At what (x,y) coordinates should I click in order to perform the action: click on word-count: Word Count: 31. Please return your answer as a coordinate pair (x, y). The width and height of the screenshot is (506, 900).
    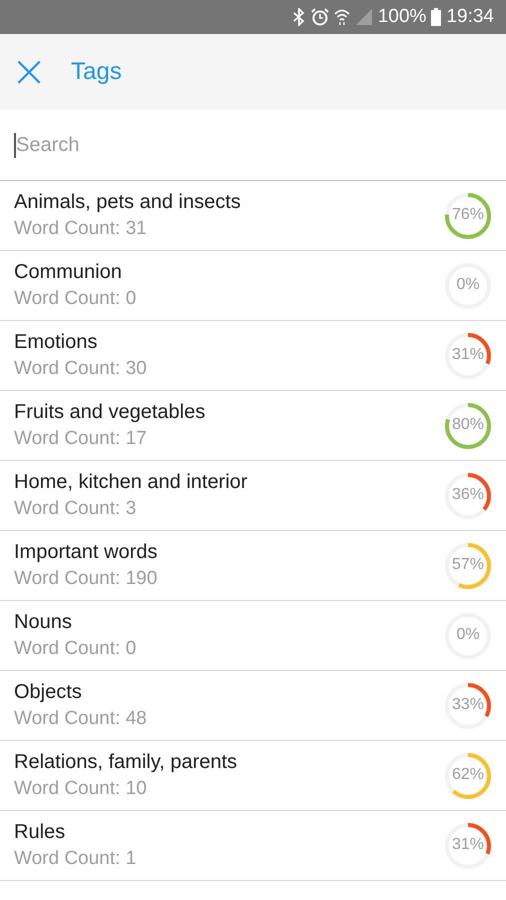
    Looking at the image, I should click on (81, 229).